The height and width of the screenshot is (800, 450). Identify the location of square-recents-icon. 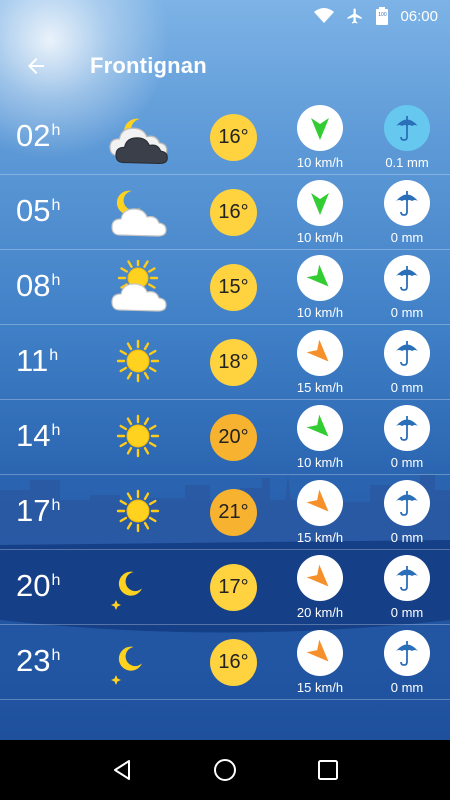
(328, 770).